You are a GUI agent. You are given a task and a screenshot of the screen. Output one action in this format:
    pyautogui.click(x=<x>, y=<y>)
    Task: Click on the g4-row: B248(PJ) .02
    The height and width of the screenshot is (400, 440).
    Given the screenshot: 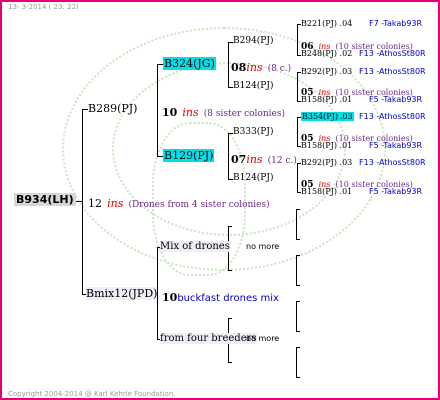 What is the action you would take?
    pyautogui.click(x=326, y=54)
    